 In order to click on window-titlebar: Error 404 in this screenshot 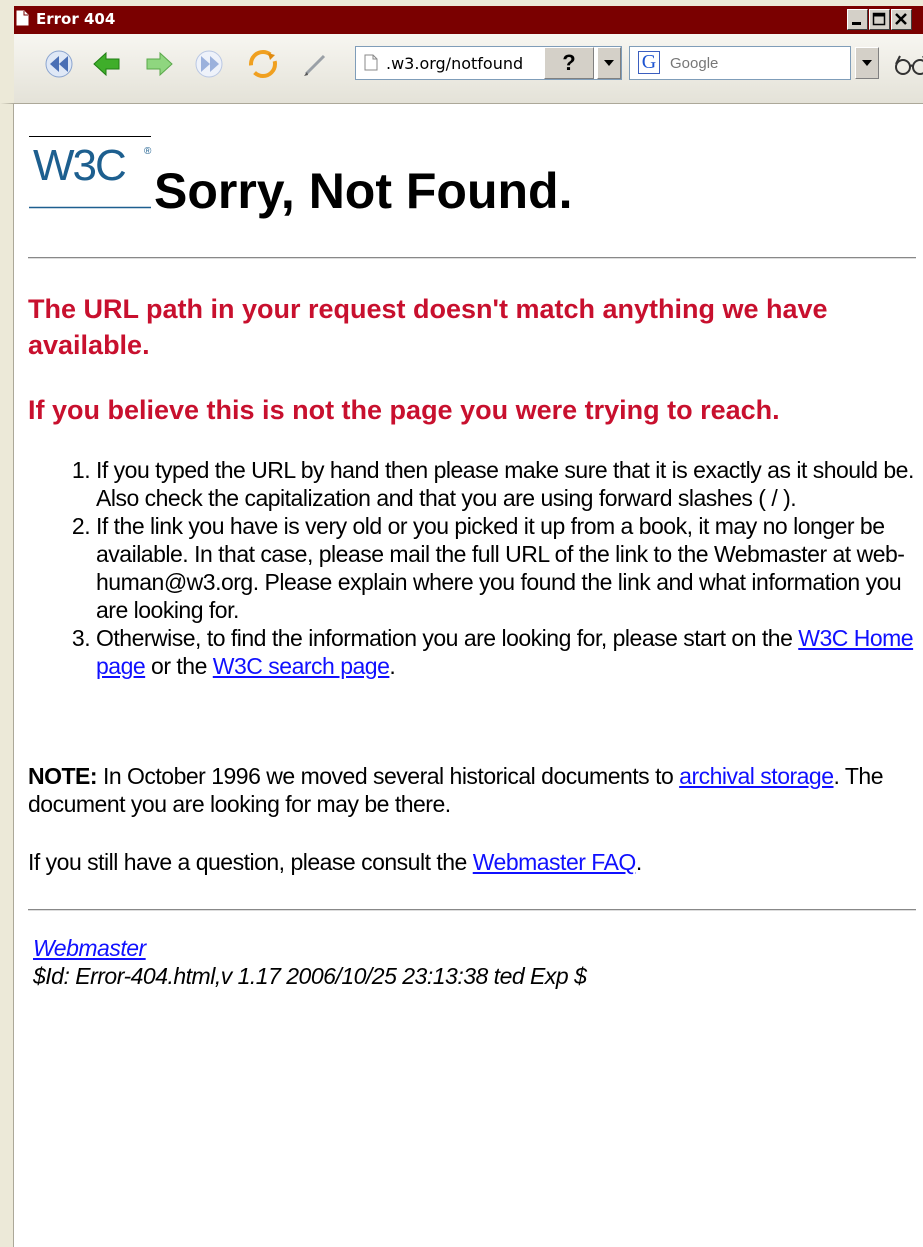, I will do `click(461, 17)`.